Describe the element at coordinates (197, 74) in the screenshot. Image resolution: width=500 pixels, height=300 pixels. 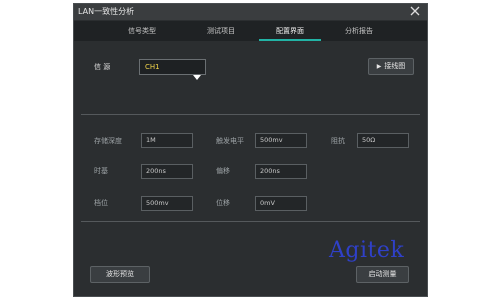
I see `chevron-down-icon` at that location.